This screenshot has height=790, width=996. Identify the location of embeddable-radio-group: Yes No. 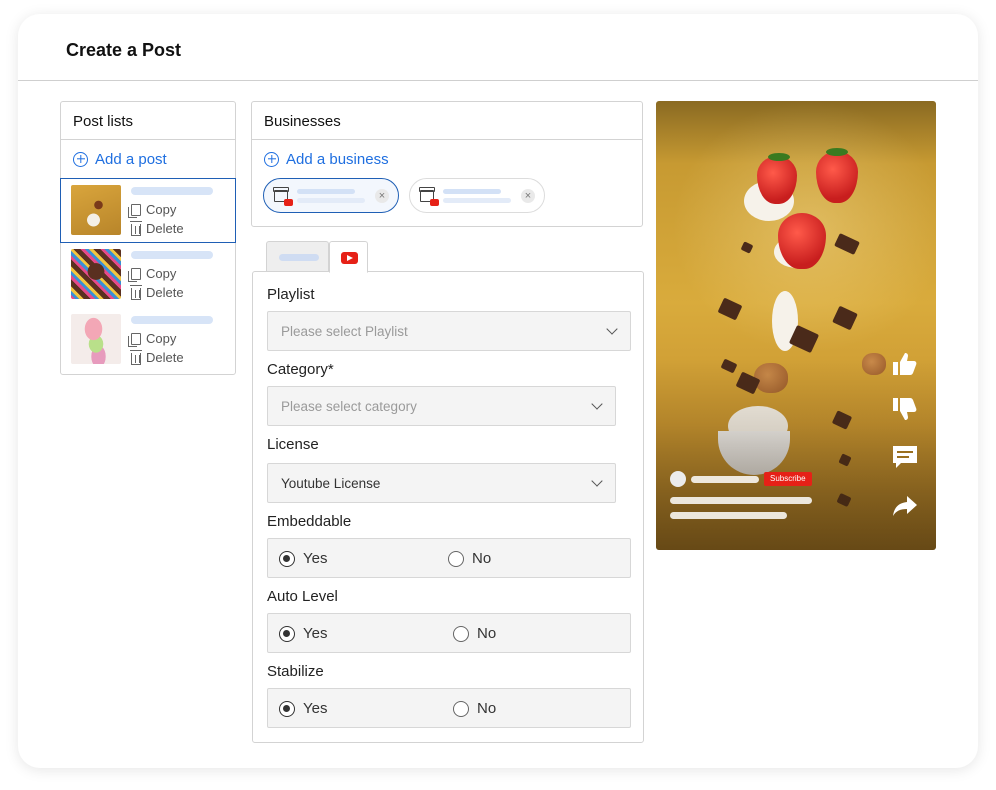
(449, 558).